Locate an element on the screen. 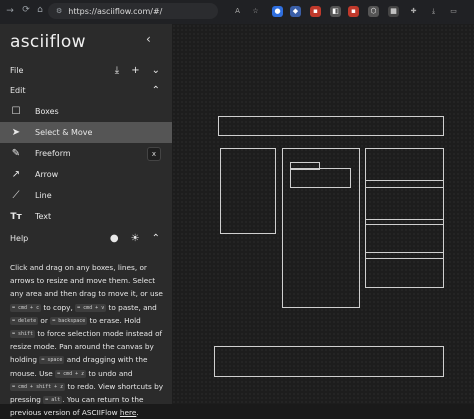  extension-icon: ◆ is located at coordinates (295, 11).